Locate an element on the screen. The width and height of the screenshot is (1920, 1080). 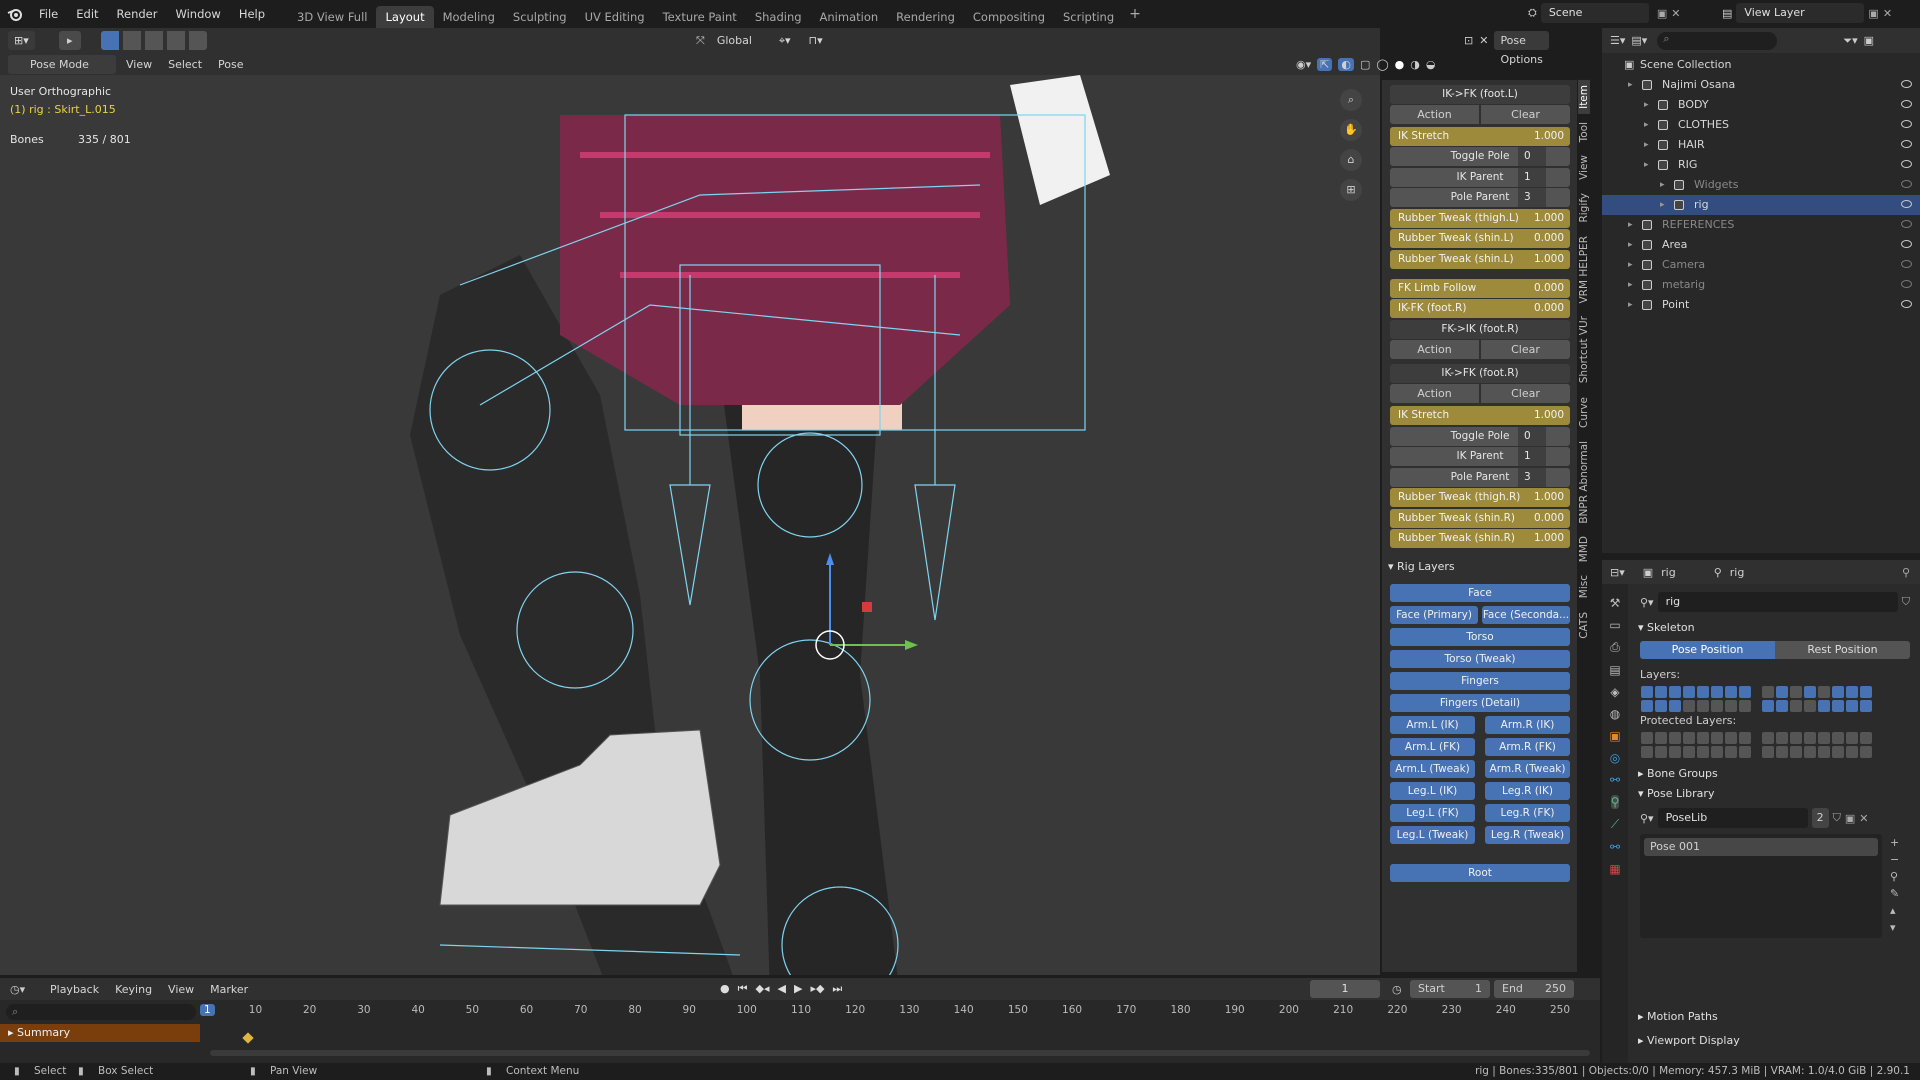
outliner-row-point: ▸ Point is located at coordinates (1761, 305).